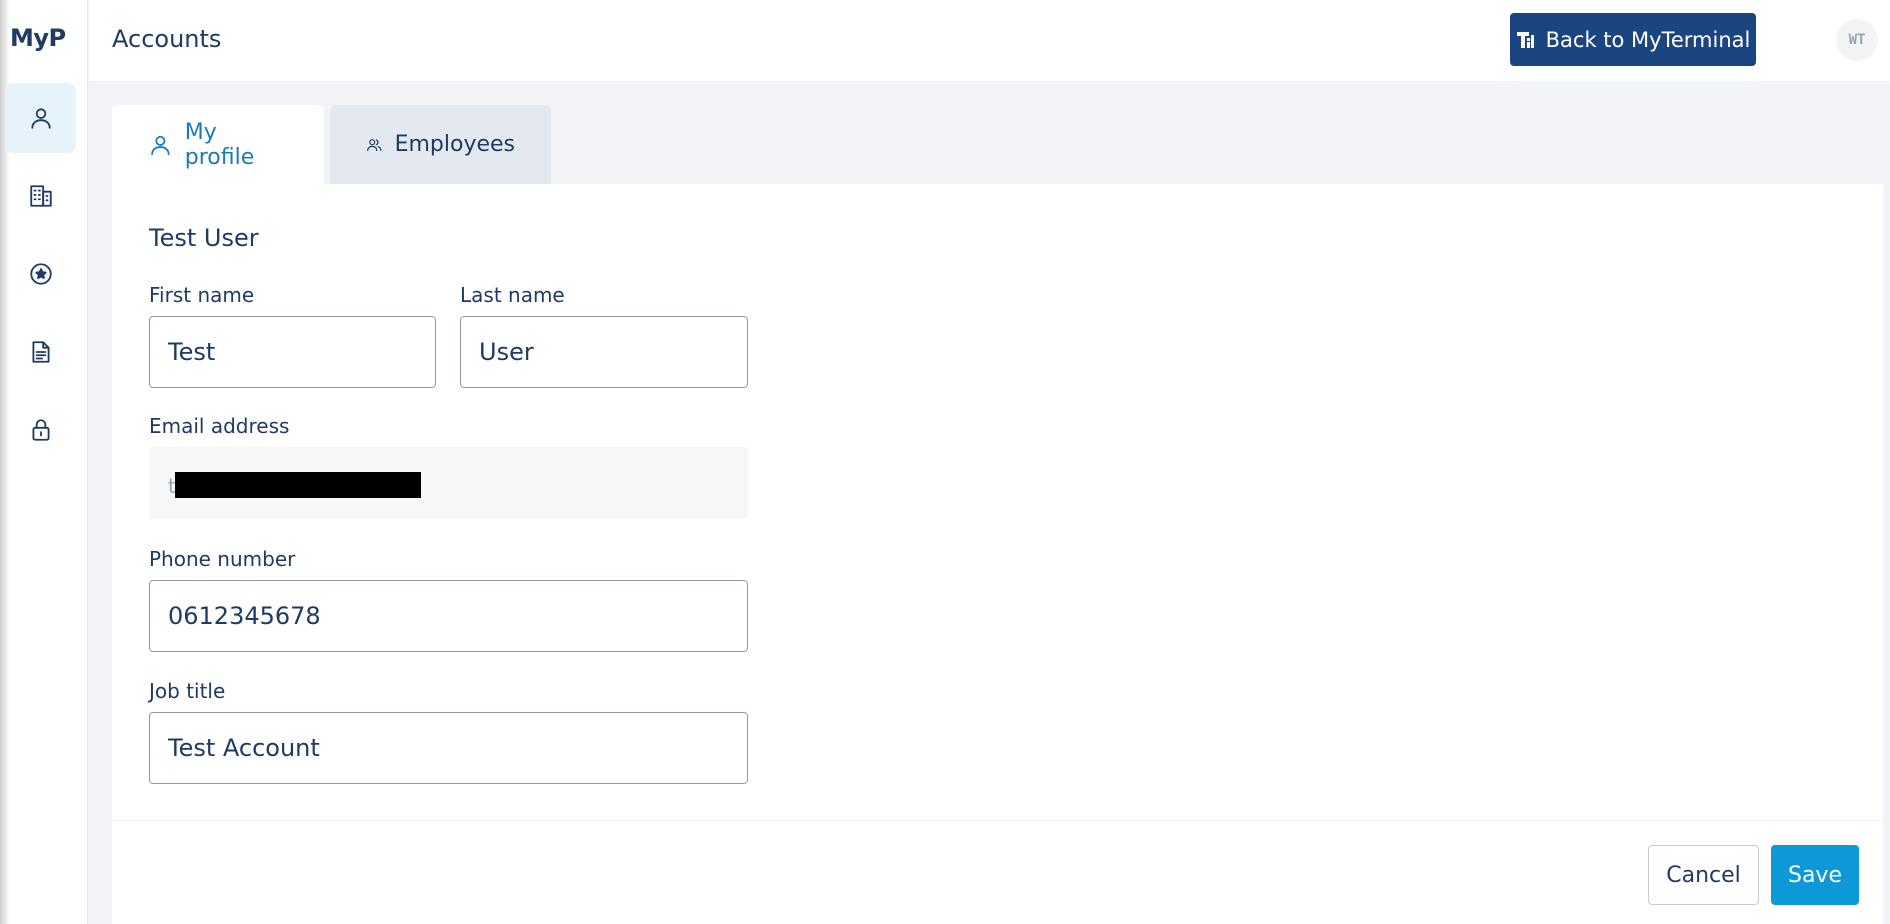 Image resolution: width=1890 pixels, height=924 pixels. I want to click on app-logo: MyP, so click(38, 38).